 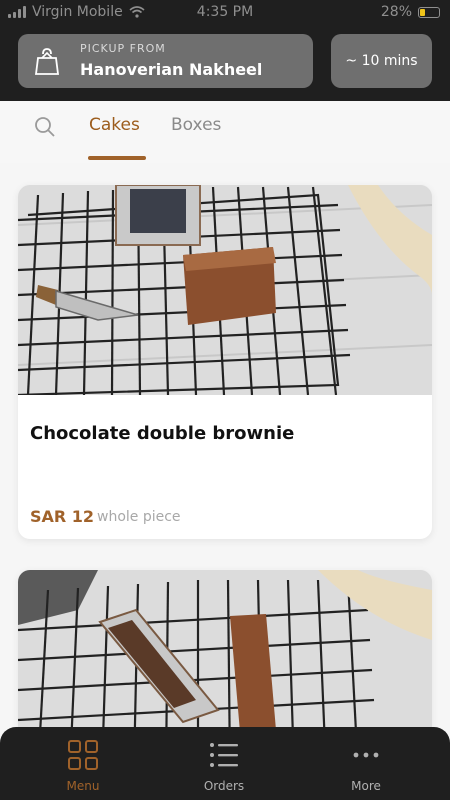 What do you see at coordinates (381, 61) in the screenshot?
I see `eta-button: ~ 10 mins` at bounding box center [381, 61].